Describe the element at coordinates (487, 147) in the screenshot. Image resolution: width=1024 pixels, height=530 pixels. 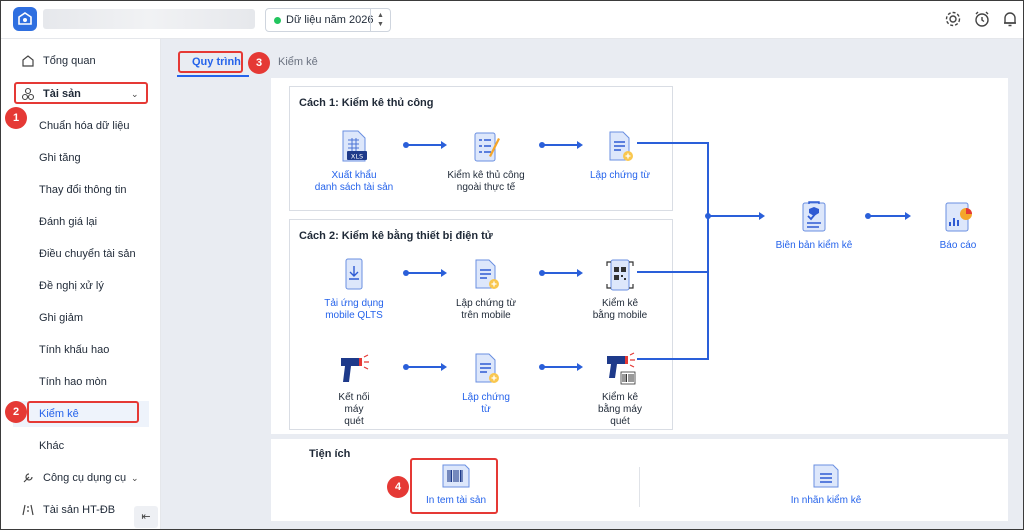
I see `checklist-icon` at that location.